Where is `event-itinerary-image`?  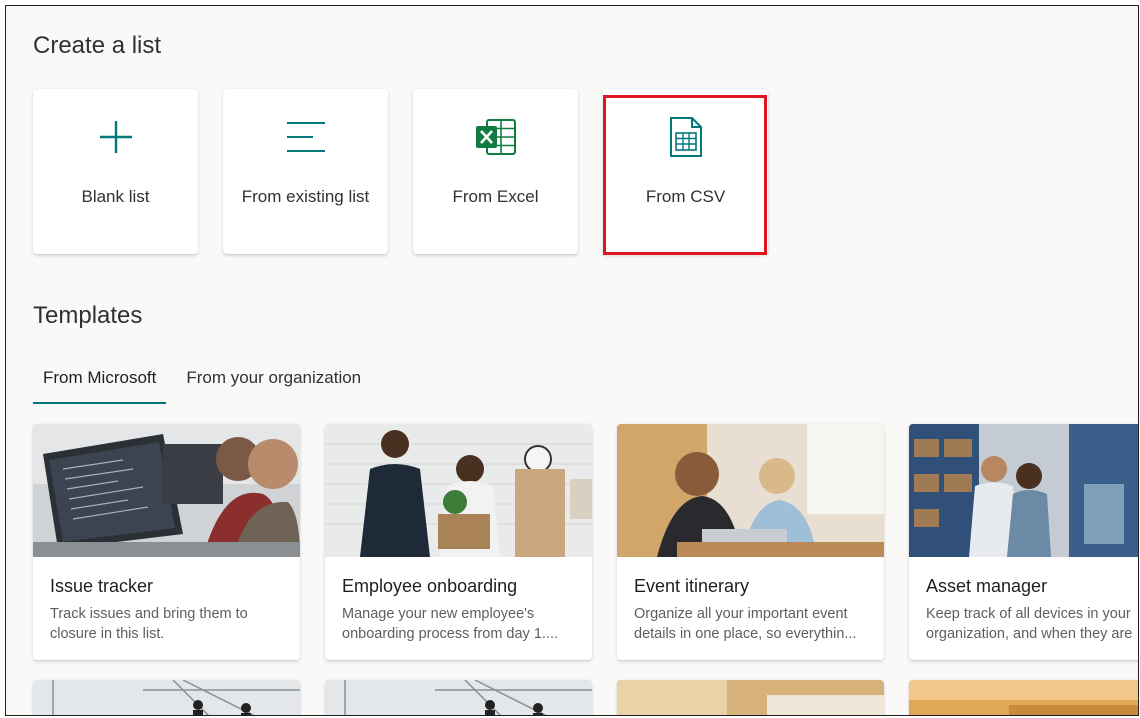 event-itinerary-image is located at coordinates (750, 490).